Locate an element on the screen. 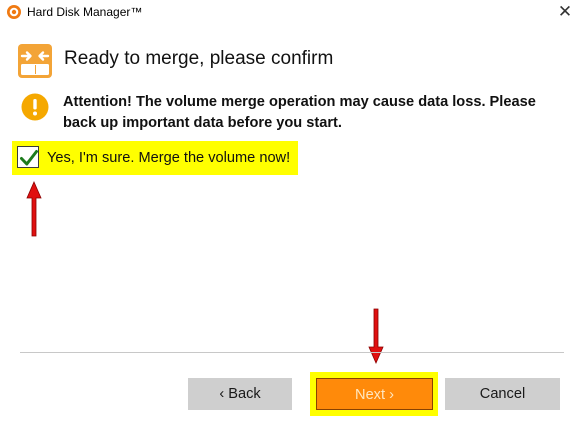  merge-icon is located at coordinates (35, 61).